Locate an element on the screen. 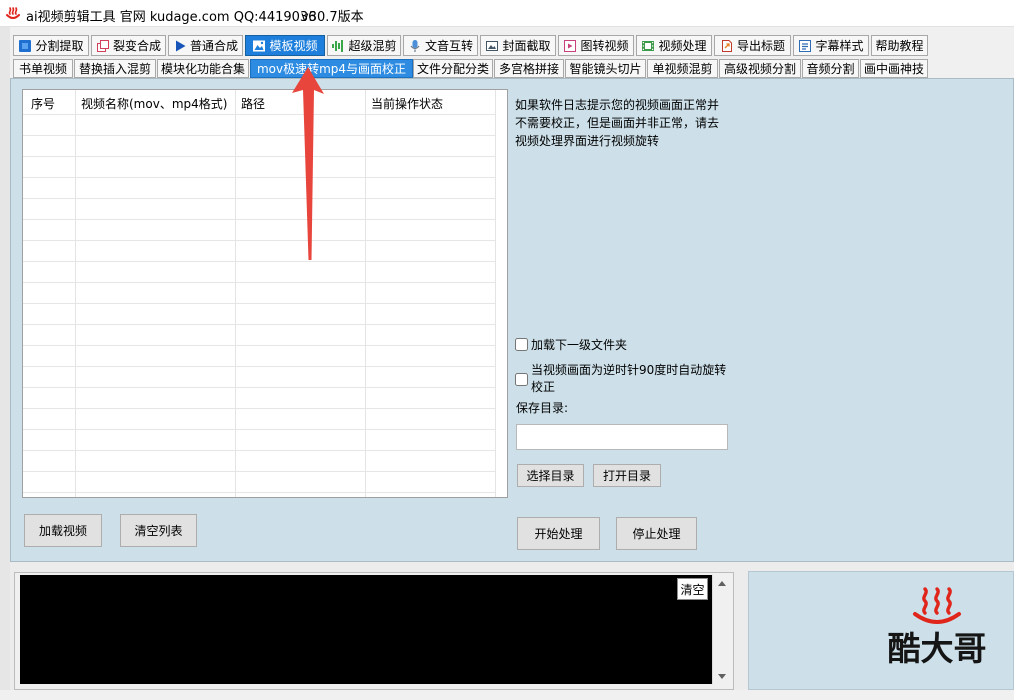 This screenshot has height=700, width=1014. microphone-icon is located at coordinates (415, 46).